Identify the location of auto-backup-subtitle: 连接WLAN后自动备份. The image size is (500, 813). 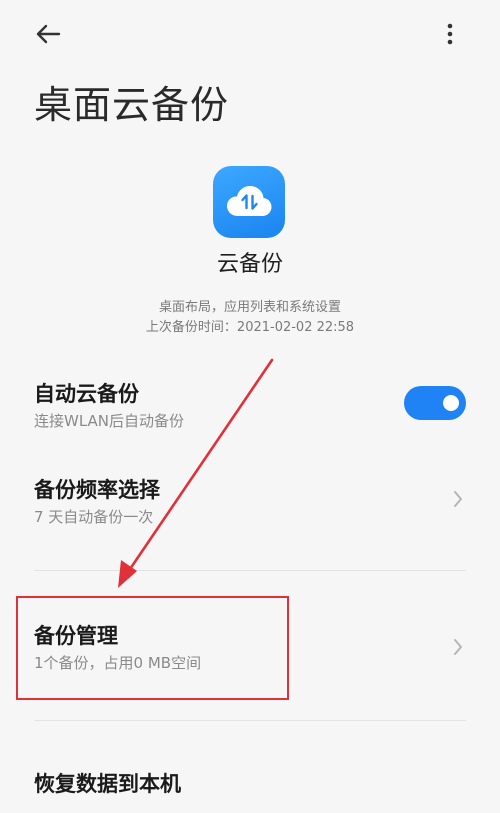
(109, 421).